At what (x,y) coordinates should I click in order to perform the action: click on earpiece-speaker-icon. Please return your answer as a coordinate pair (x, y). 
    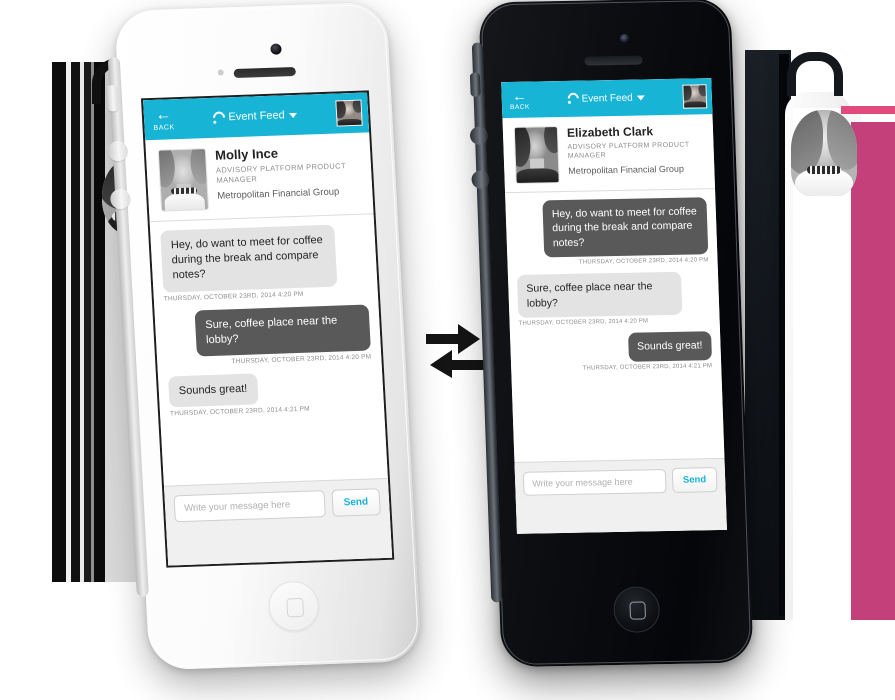
    Looking at the image, I should click on (613, 60).